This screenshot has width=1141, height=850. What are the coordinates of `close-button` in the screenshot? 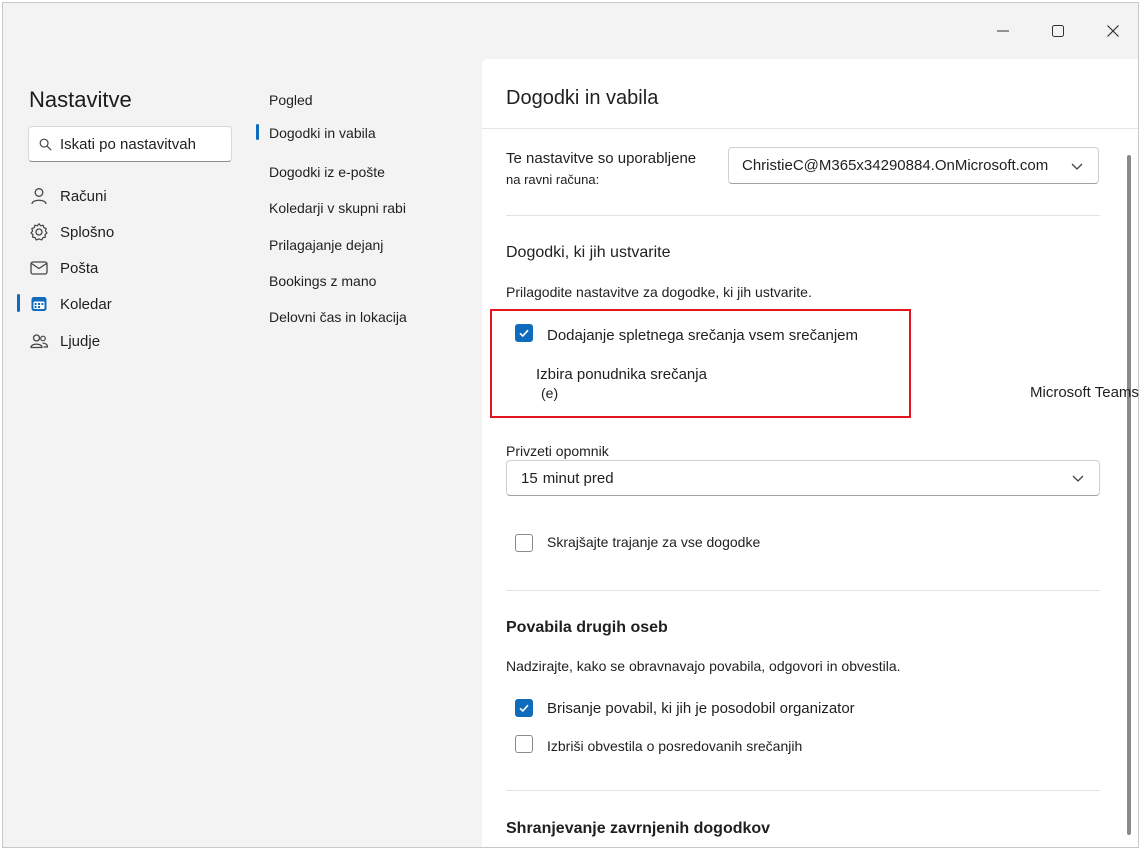 It's located at (1113, 31).